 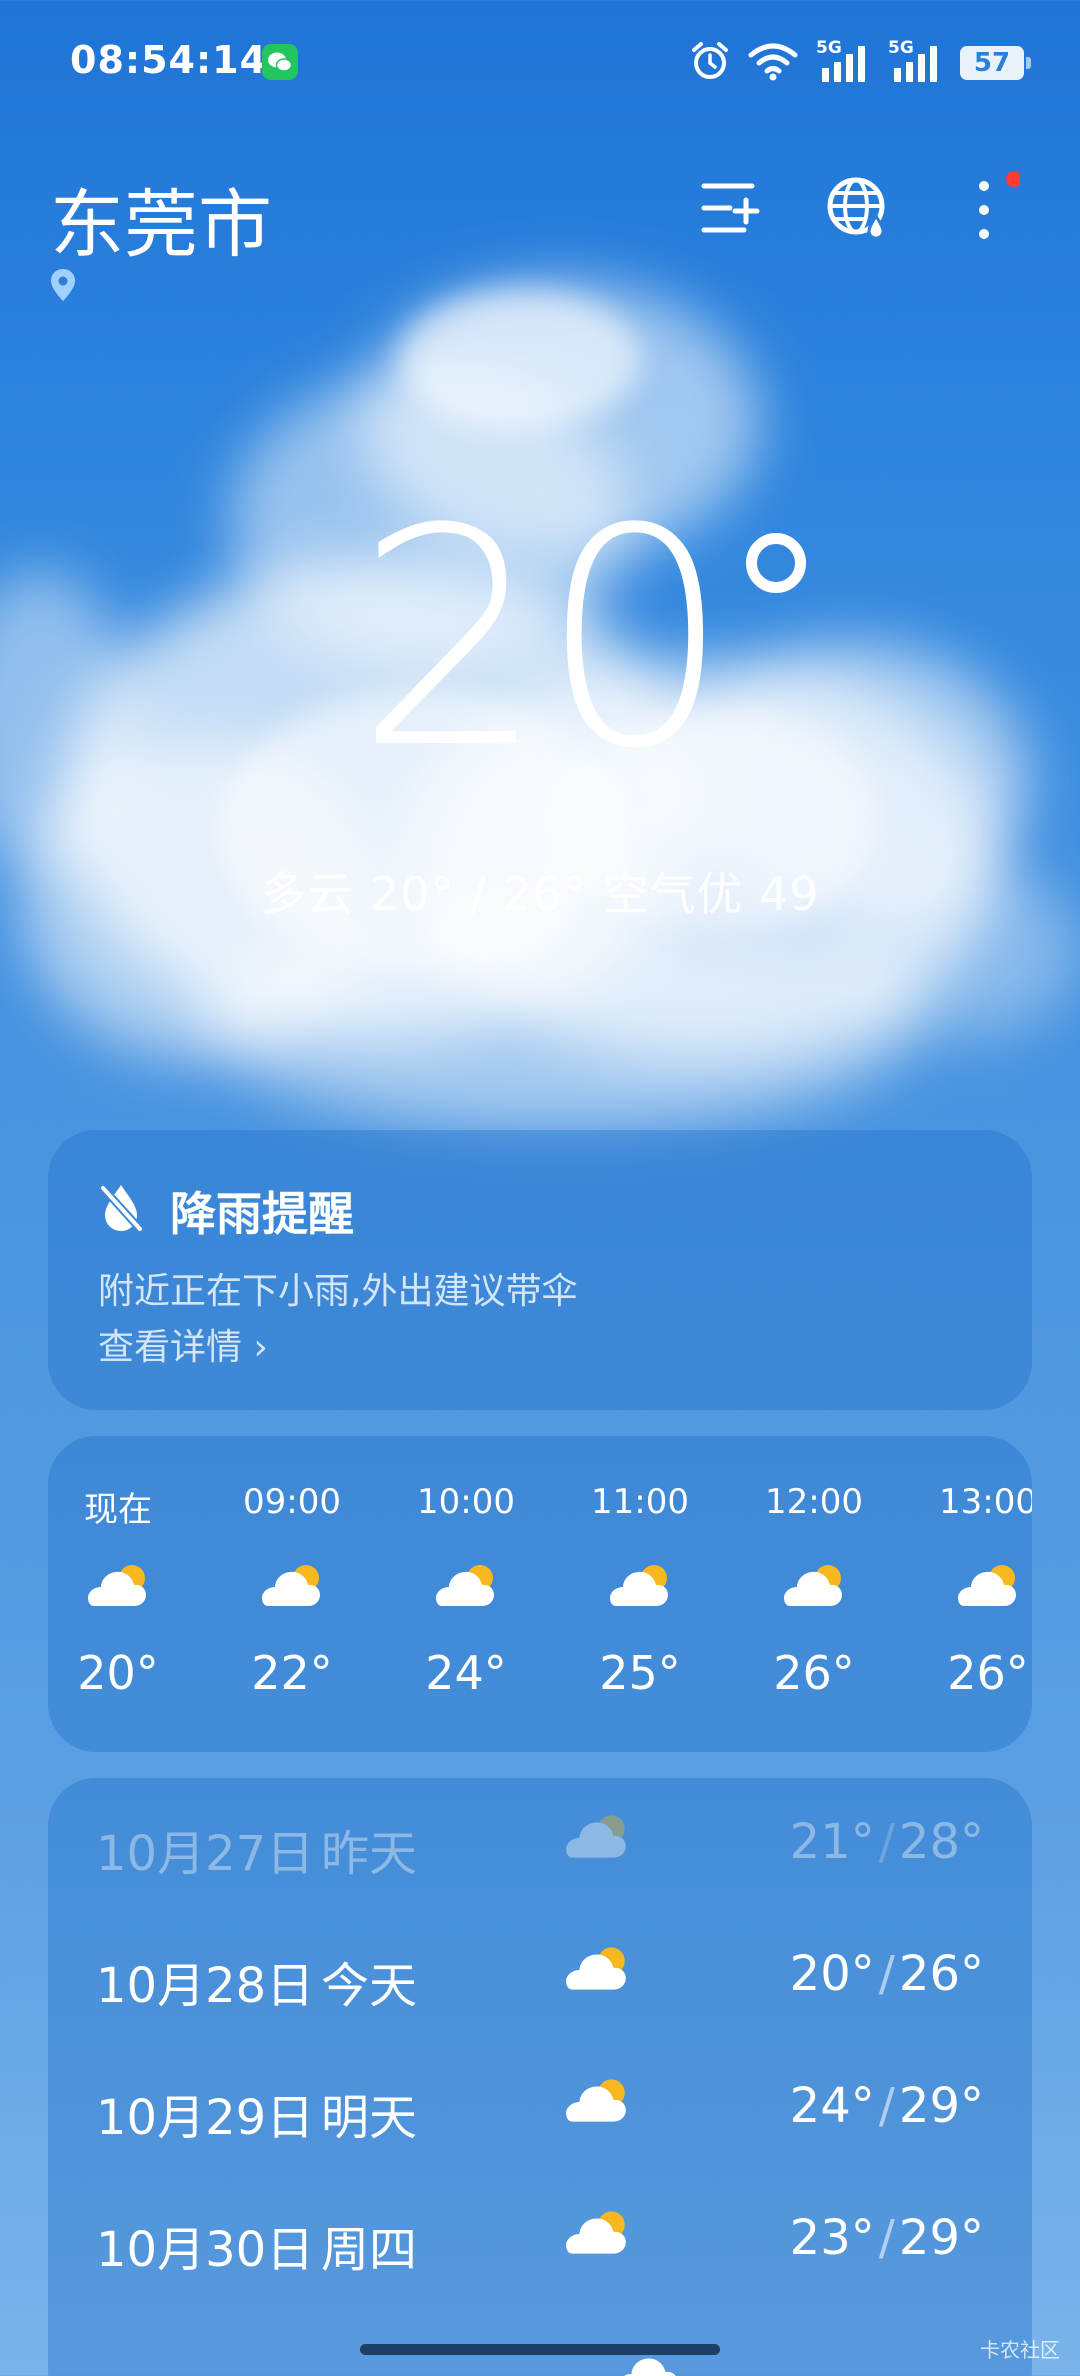 I want to click on hour-time: 现在, so click(x=118, y=1510).